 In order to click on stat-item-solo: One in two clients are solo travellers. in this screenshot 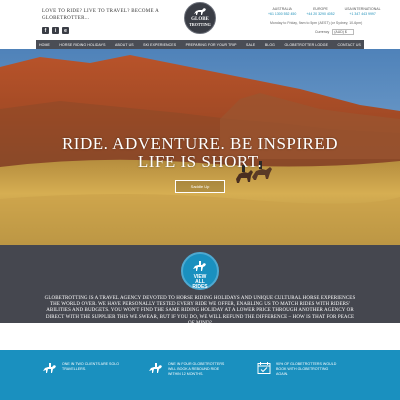, I will do `click(83, 368)`.